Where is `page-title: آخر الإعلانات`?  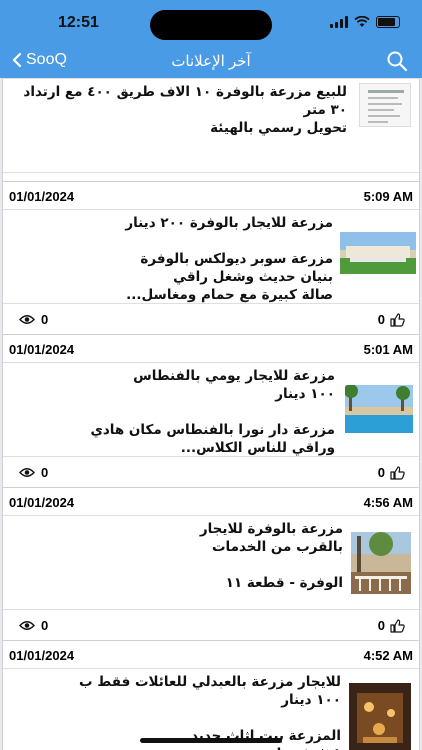
page-title: آخر الإعلانات is located at coordinates (211, 61).